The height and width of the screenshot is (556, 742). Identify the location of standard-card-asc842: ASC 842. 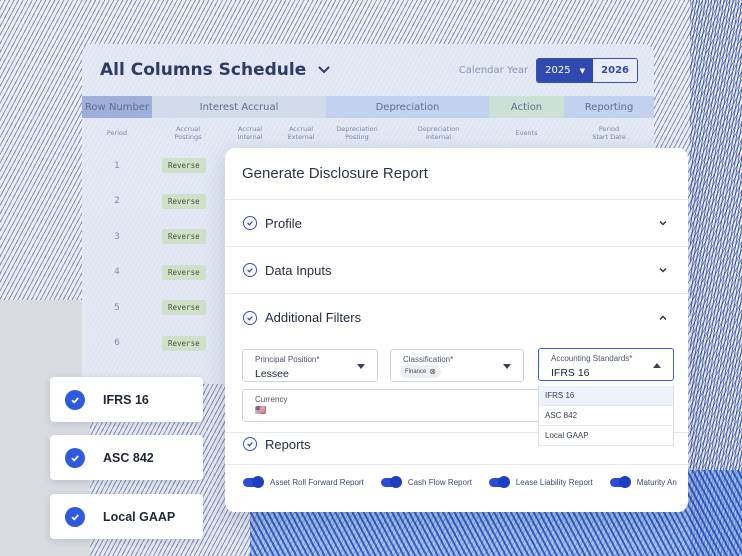
(126, 457).